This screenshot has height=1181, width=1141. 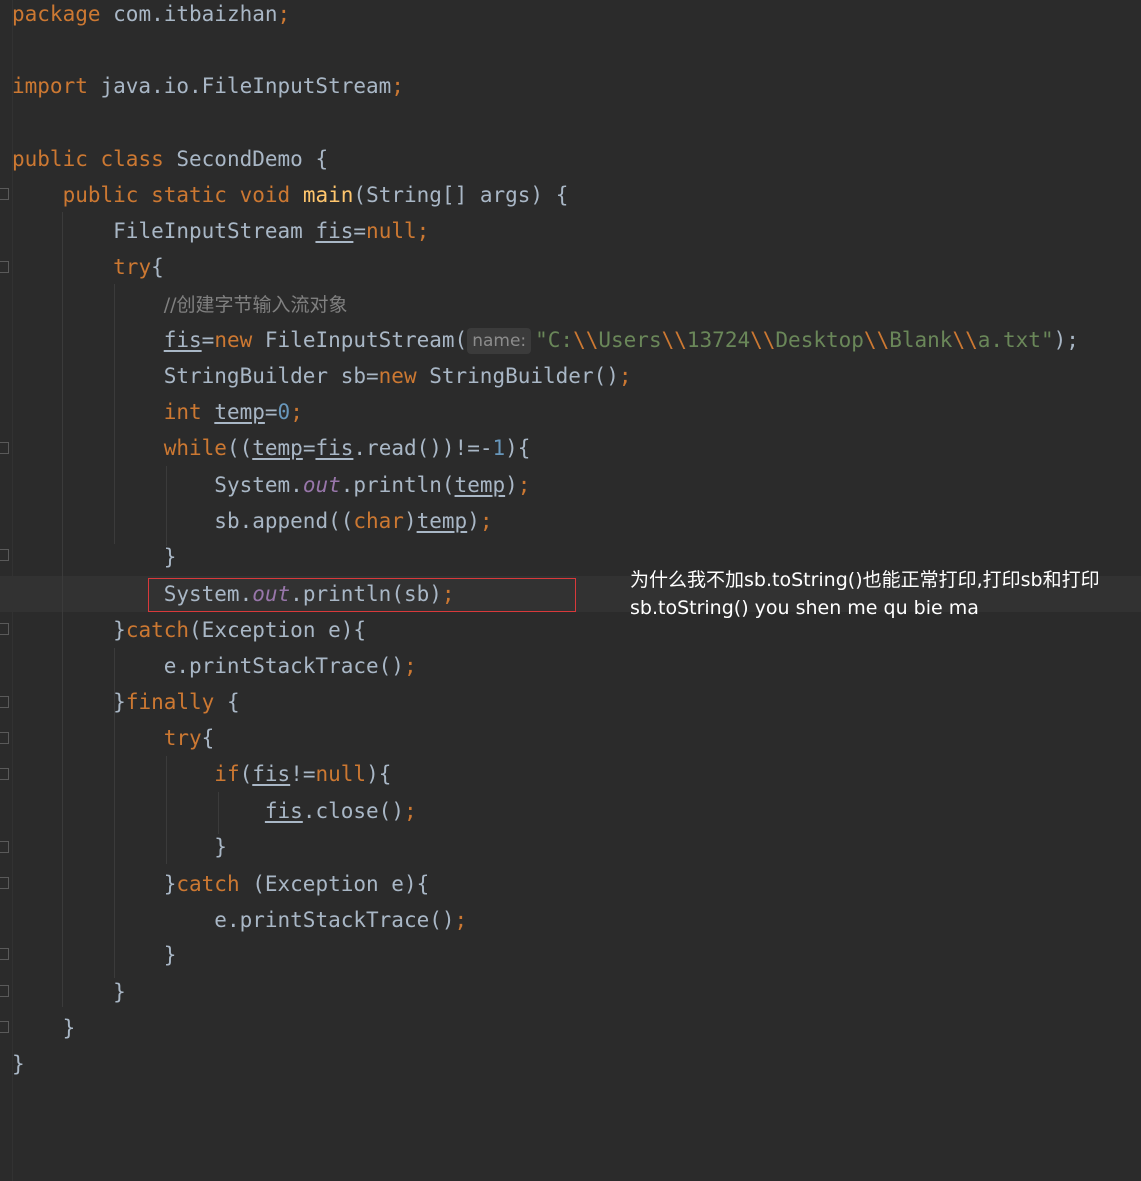 What do you see at coordinates (819, 340) in the screenshot?
I see `string: Desktop` at bounding box center [819, 340].